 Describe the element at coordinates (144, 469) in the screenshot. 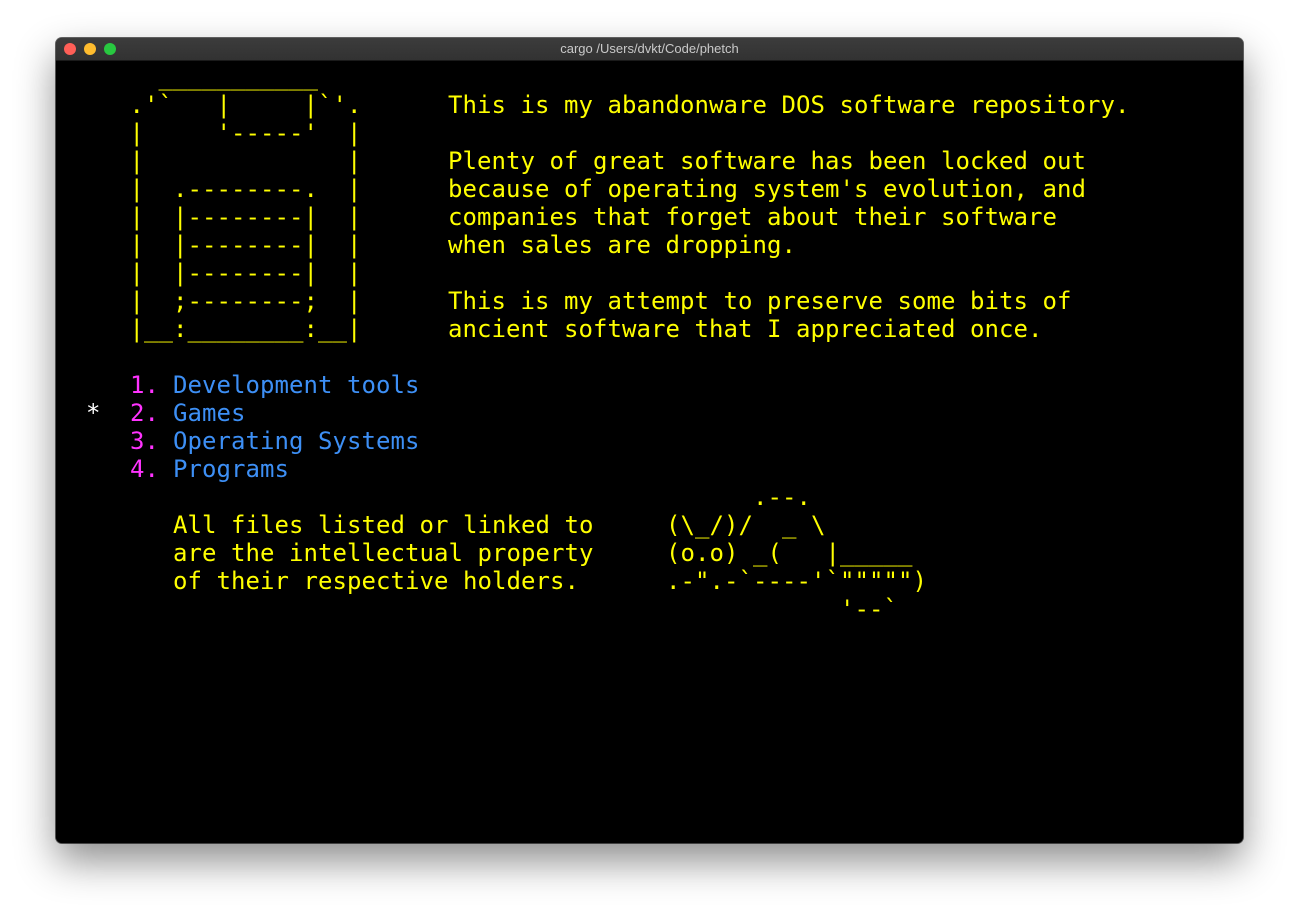

I see `menu-number: 4.` at that location.